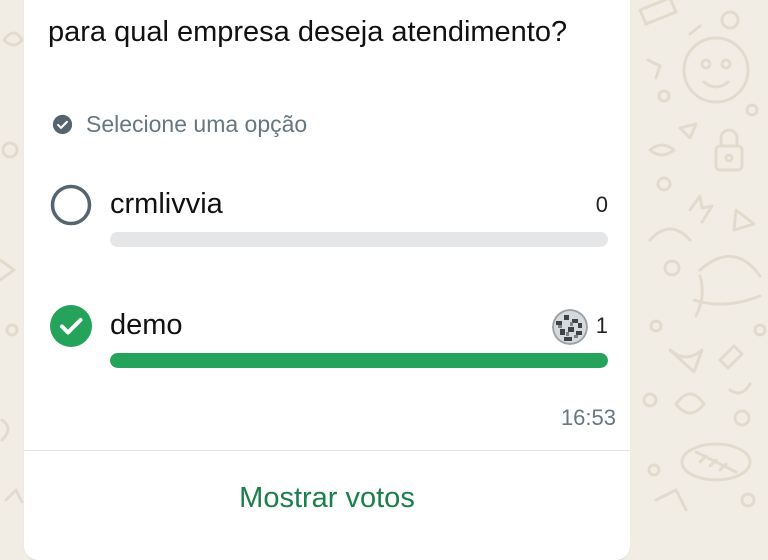  I want to click on poll-option-progress-fill, so click(359, 360).